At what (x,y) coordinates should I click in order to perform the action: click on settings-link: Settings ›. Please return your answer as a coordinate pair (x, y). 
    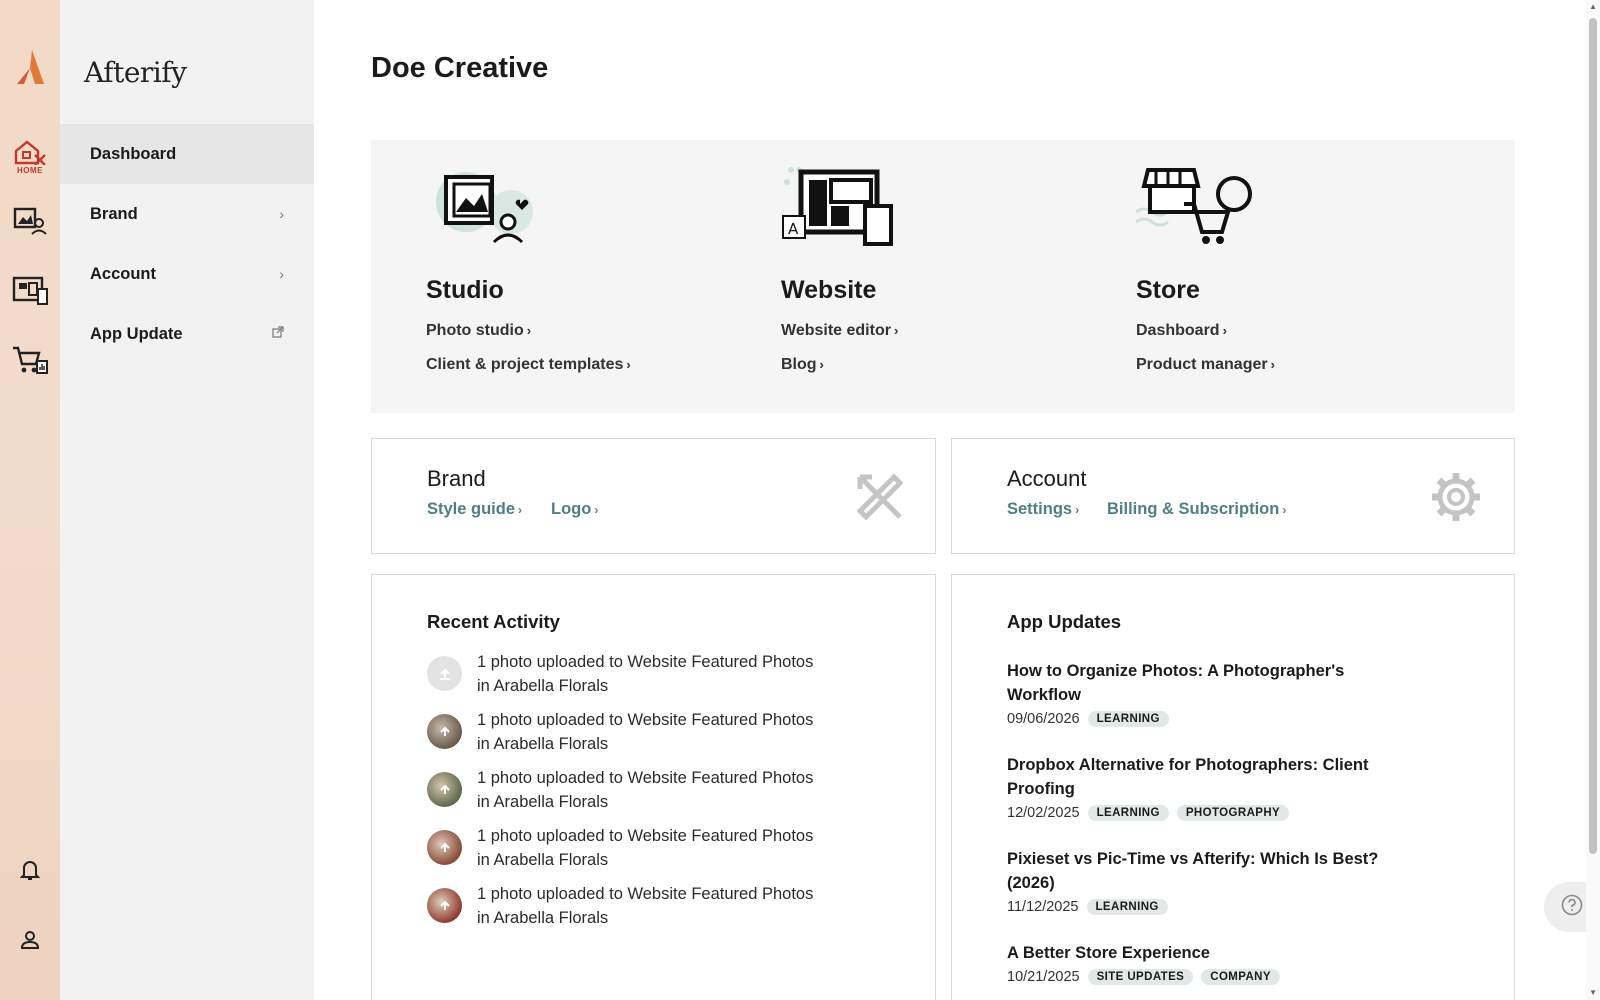
    Looking at the image, I should click on (1043, 509).